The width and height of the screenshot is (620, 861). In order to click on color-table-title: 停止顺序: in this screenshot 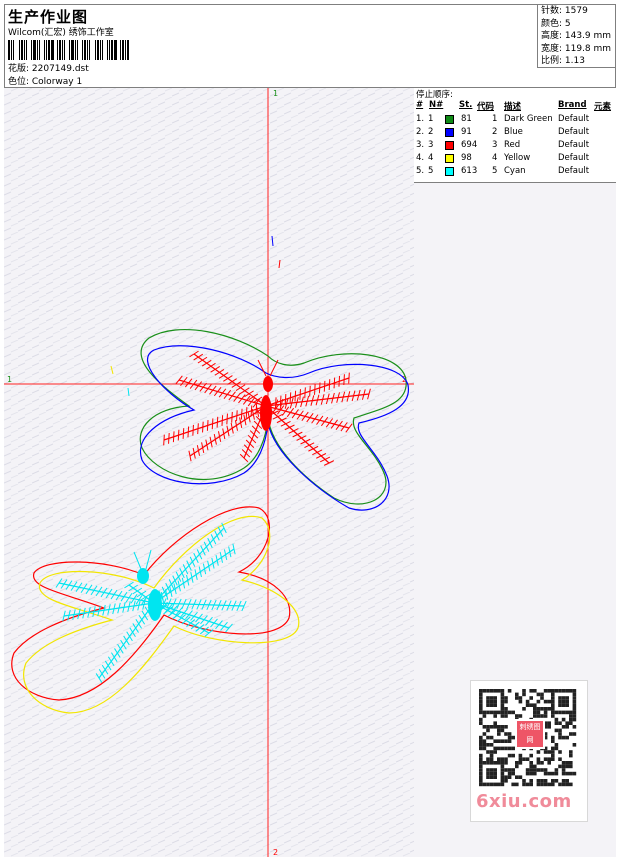, I will do `click(434, 95)`.